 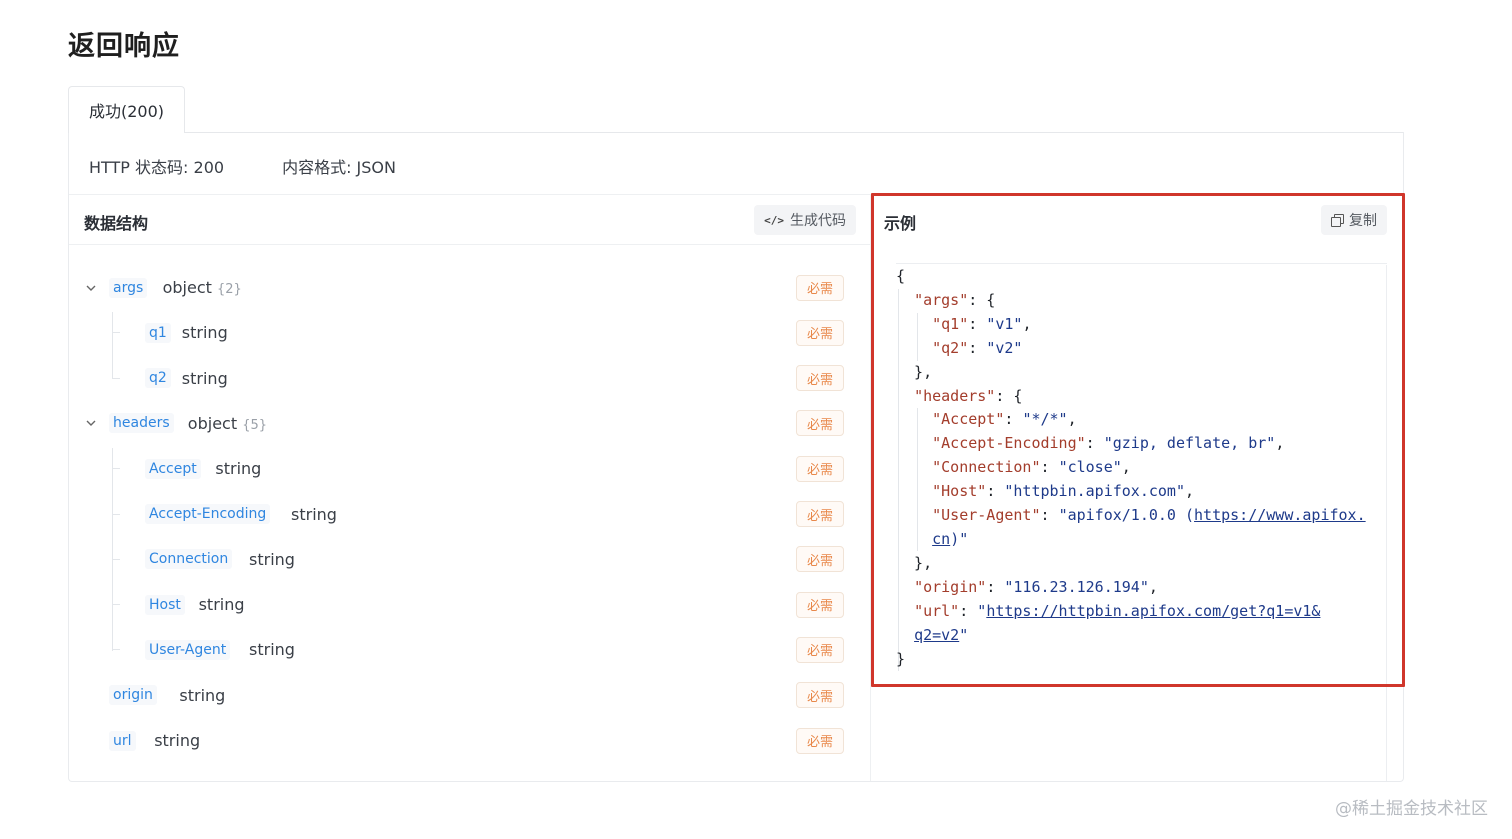 What do you see at coordinates (126, 109) in the screenshot?
I see `tab-success-200: 成功(200)` at bounding box center [126, 109].